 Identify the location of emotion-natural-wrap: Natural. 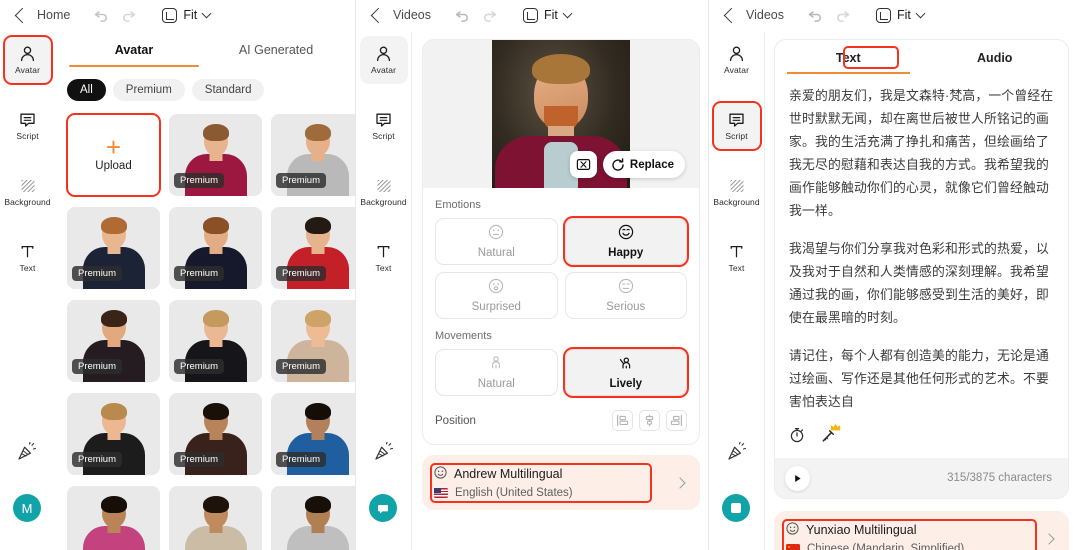
(496, 241).